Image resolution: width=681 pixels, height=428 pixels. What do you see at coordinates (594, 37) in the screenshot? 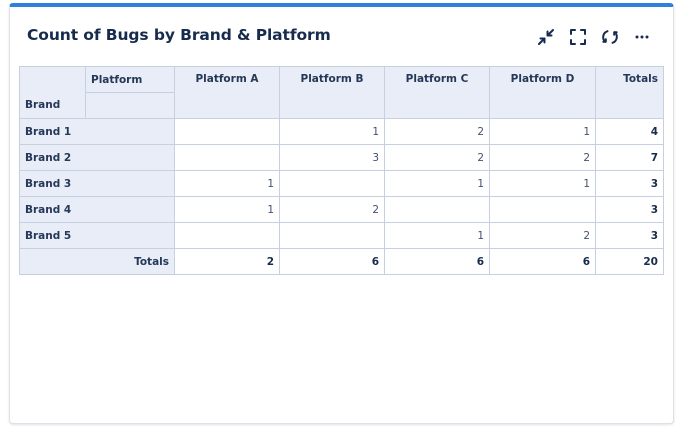
I see `widget-toolbar` at bounding box center [594, 37].